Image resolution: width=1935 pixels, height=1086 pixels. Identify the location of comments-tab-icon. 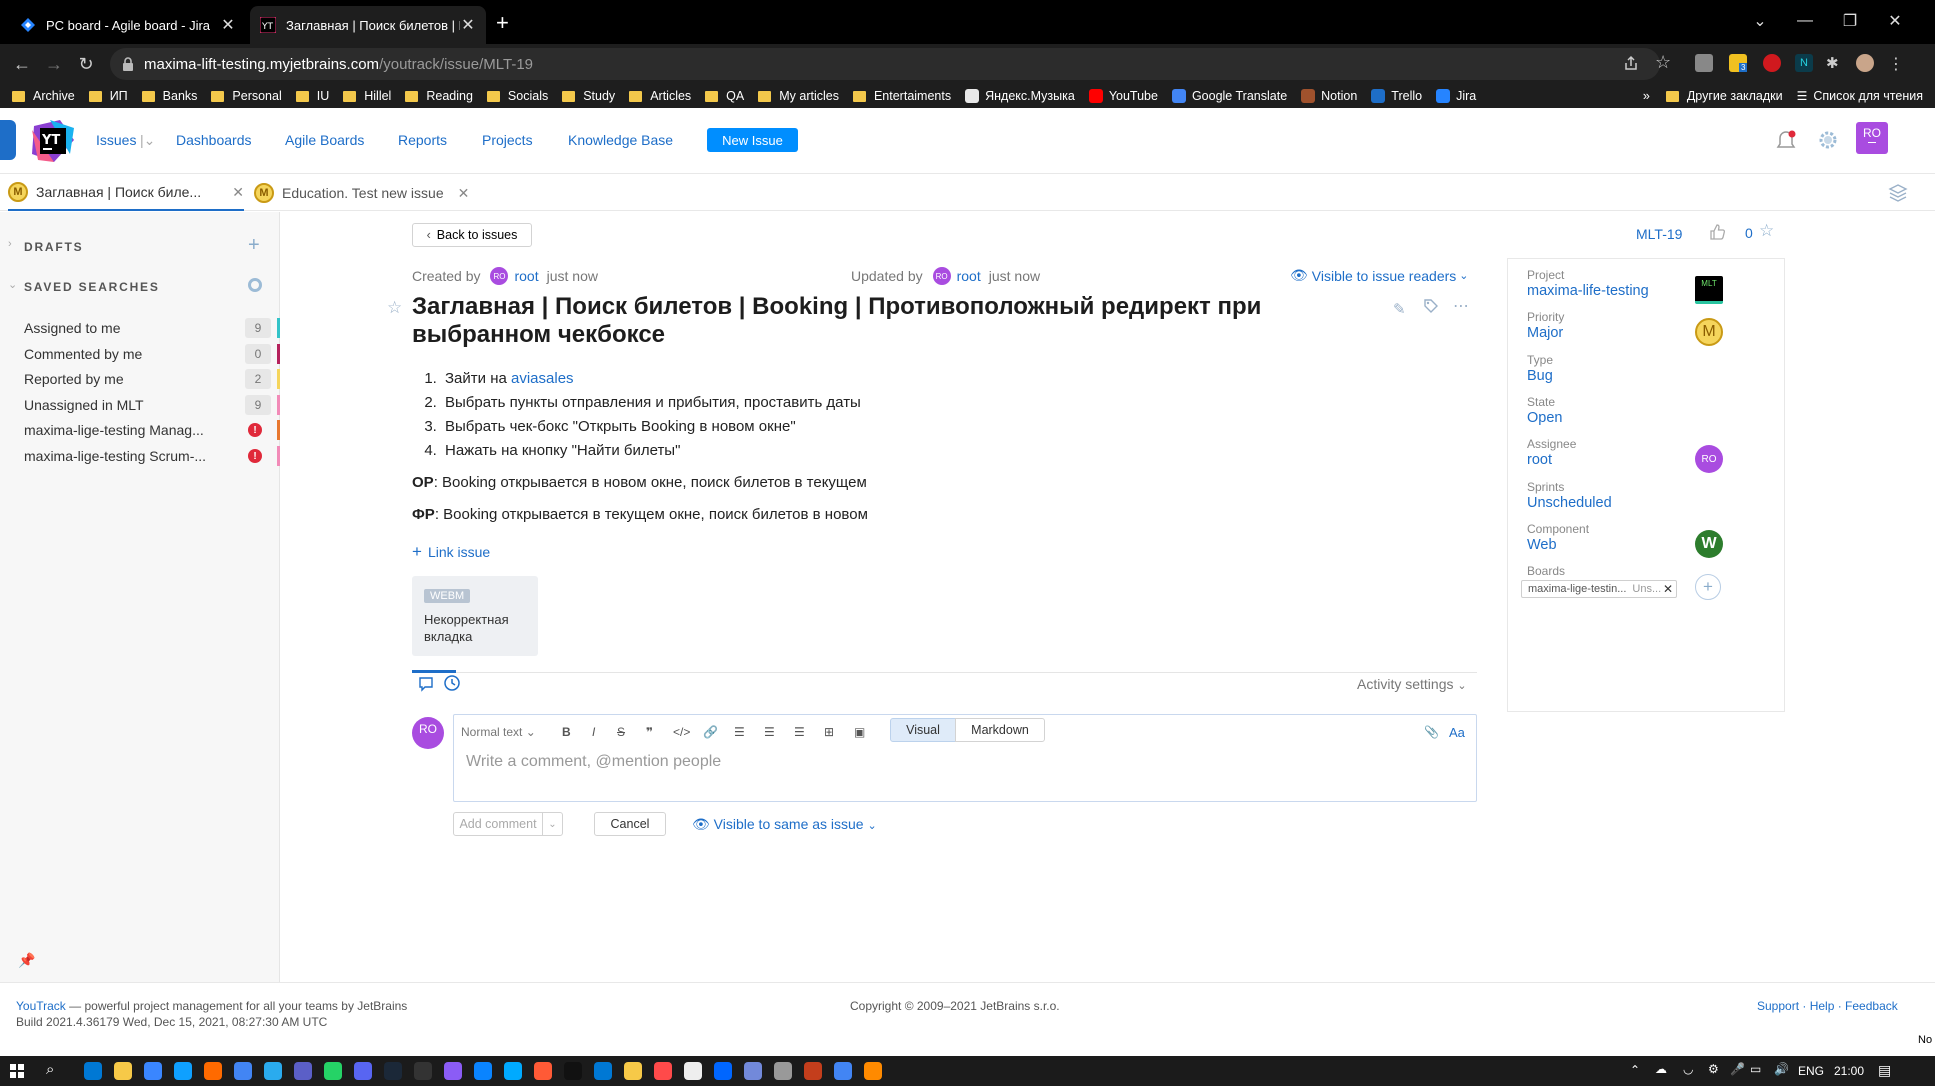
(426, 684).